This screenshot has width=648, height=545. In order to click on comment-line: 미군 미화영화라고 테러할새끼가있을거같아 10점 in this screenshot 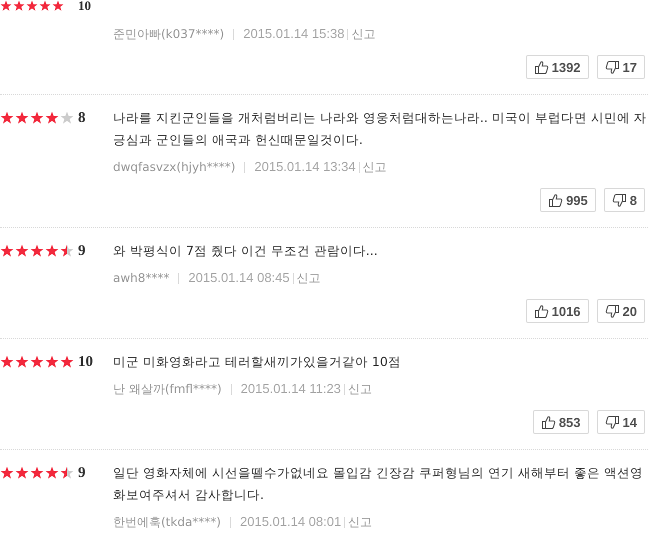, I will do `click(257, 362)`.